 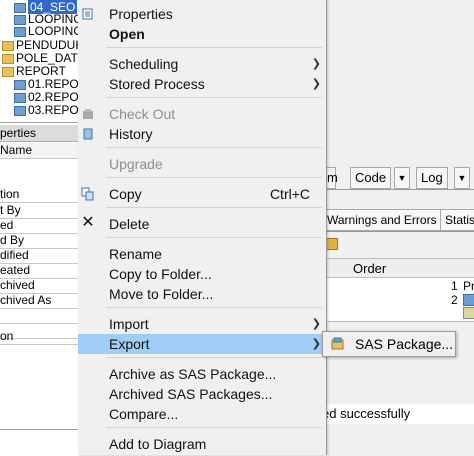 I want to click on editor-tab-bar: m Code ▼ Log ▼, so click(x=398, y=177).